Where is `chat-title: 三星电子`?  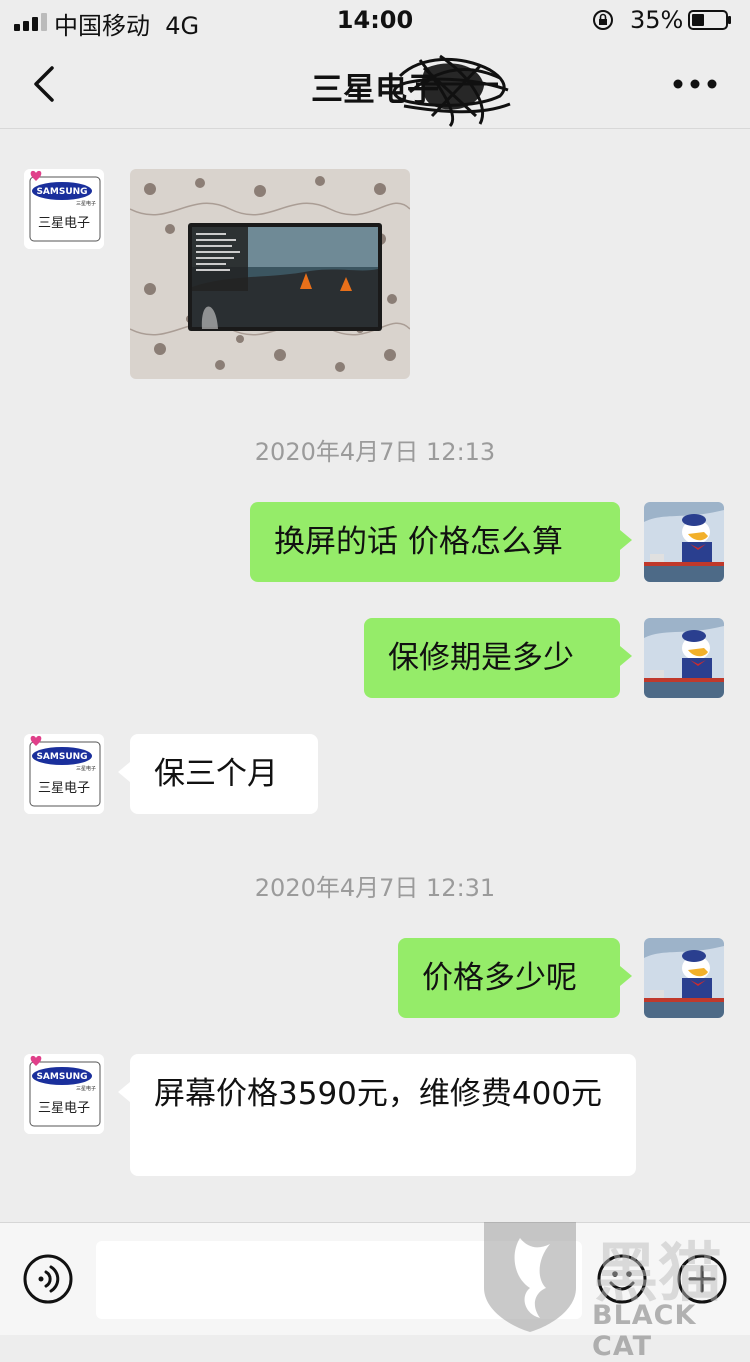 chat-title: 三星电子 is located at coordinates (374, 89).